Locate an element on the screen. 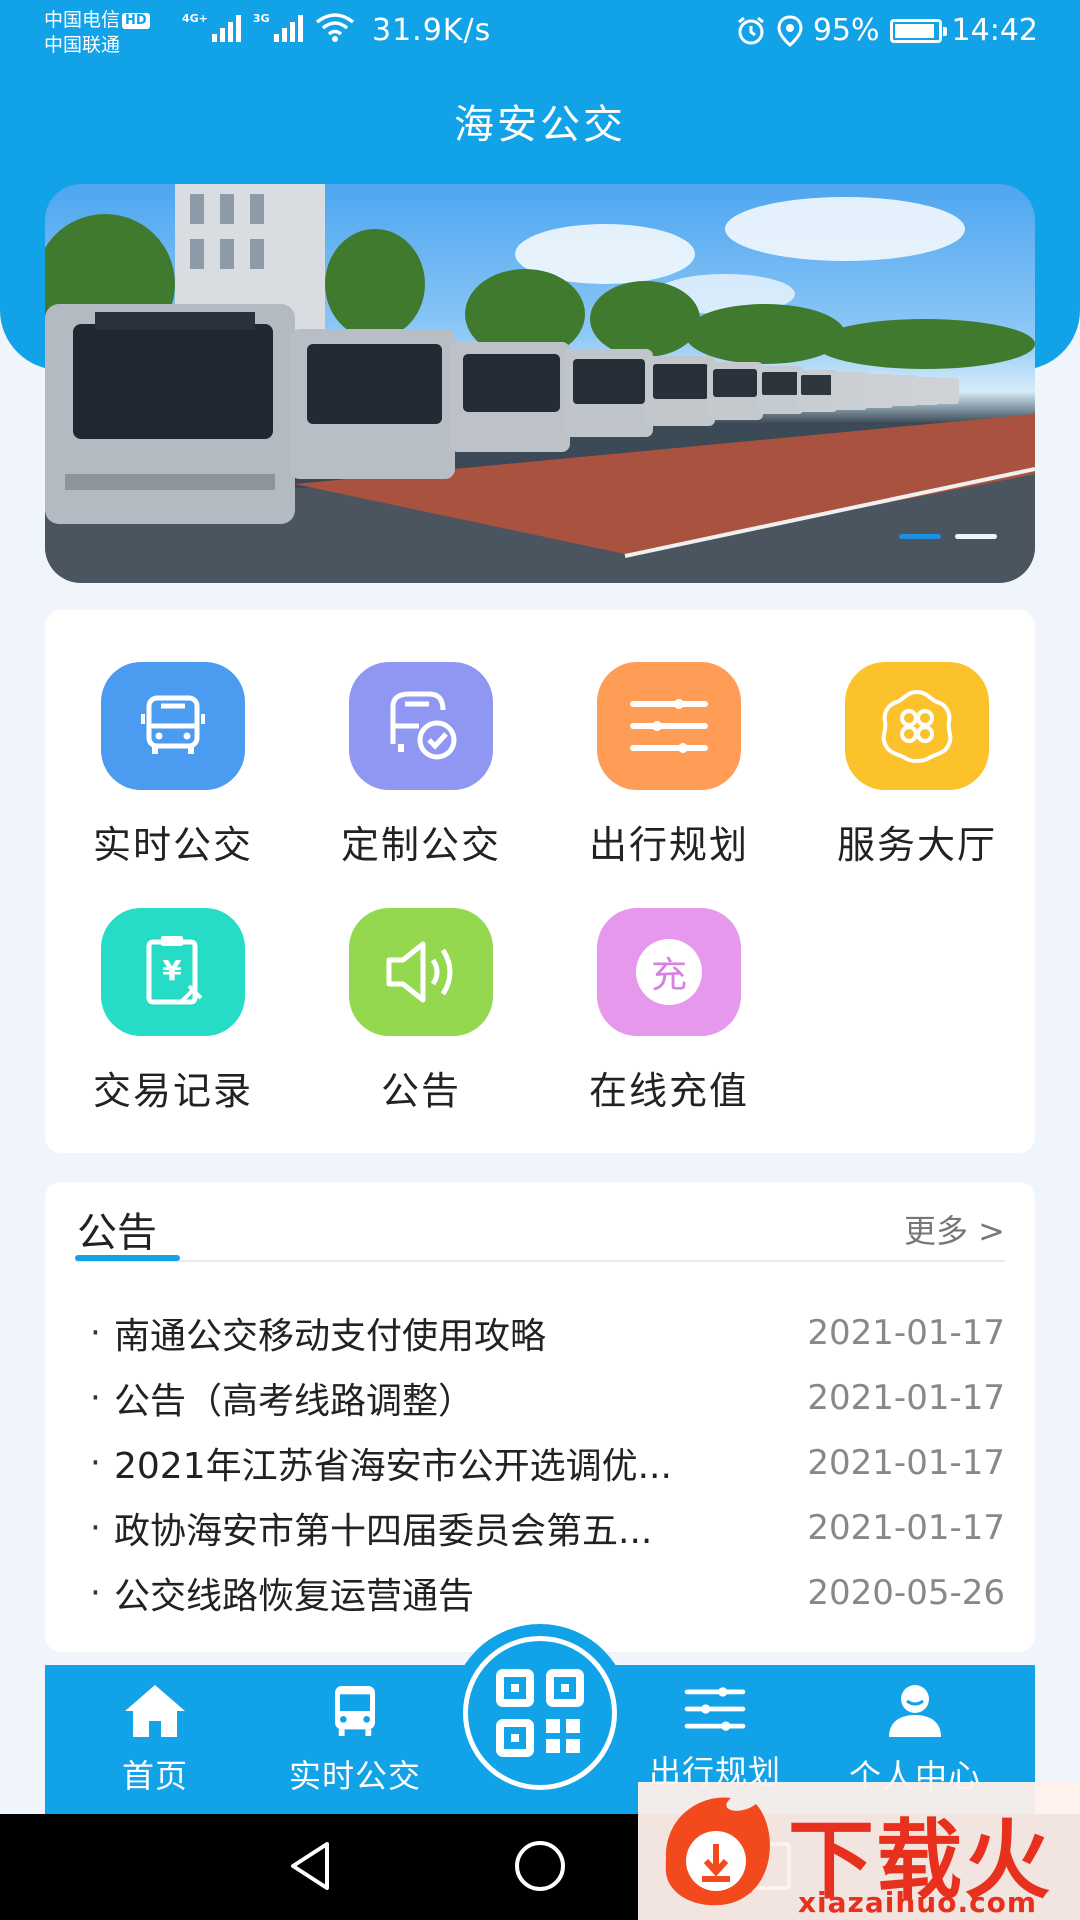 The image size is (1080, 1920). menu-item-5: ¥ 交易记录 is located at coordinates (173, 1013).